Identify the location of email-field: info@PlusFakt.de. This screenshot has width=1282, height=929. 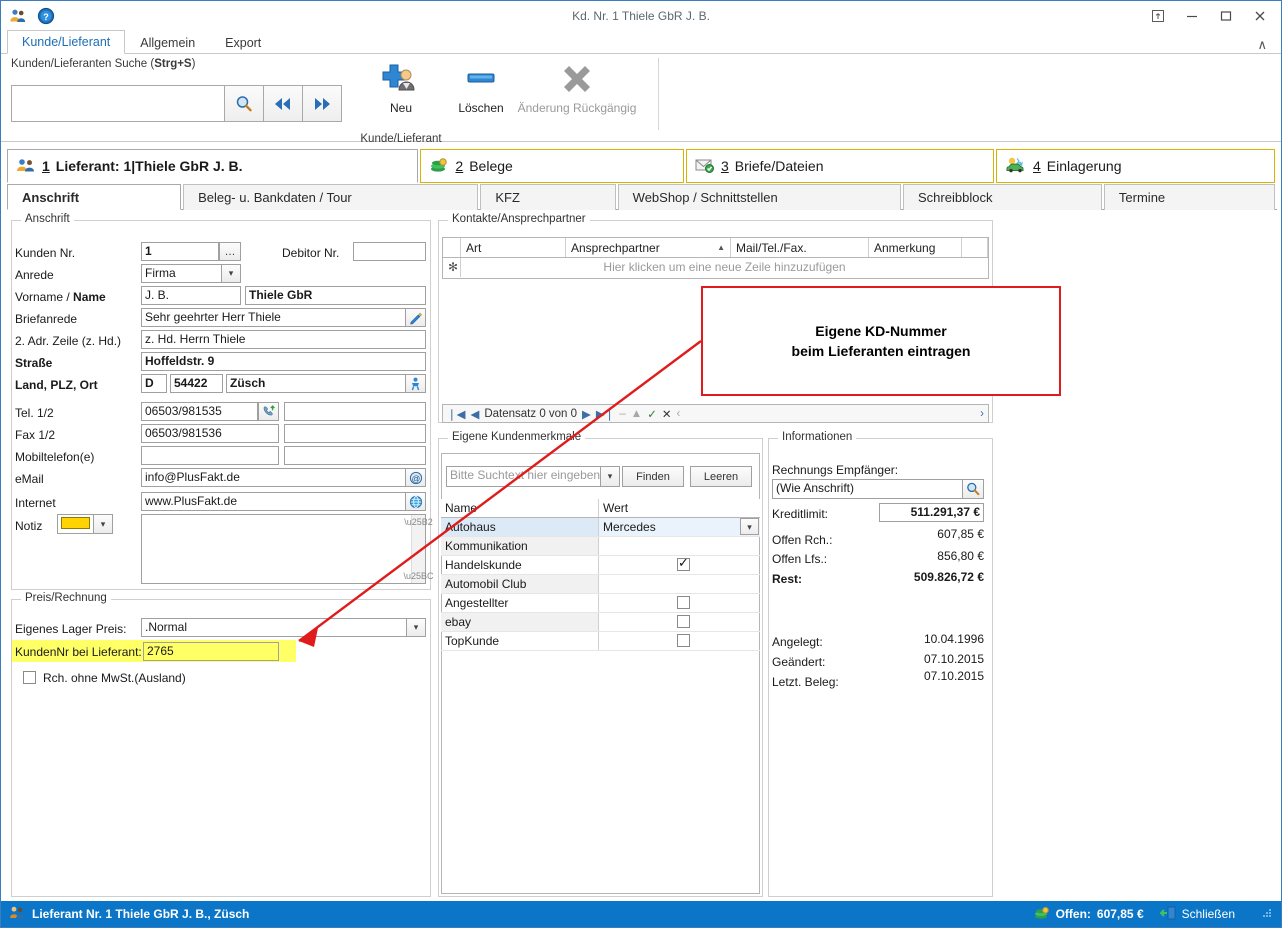
(283, 477).